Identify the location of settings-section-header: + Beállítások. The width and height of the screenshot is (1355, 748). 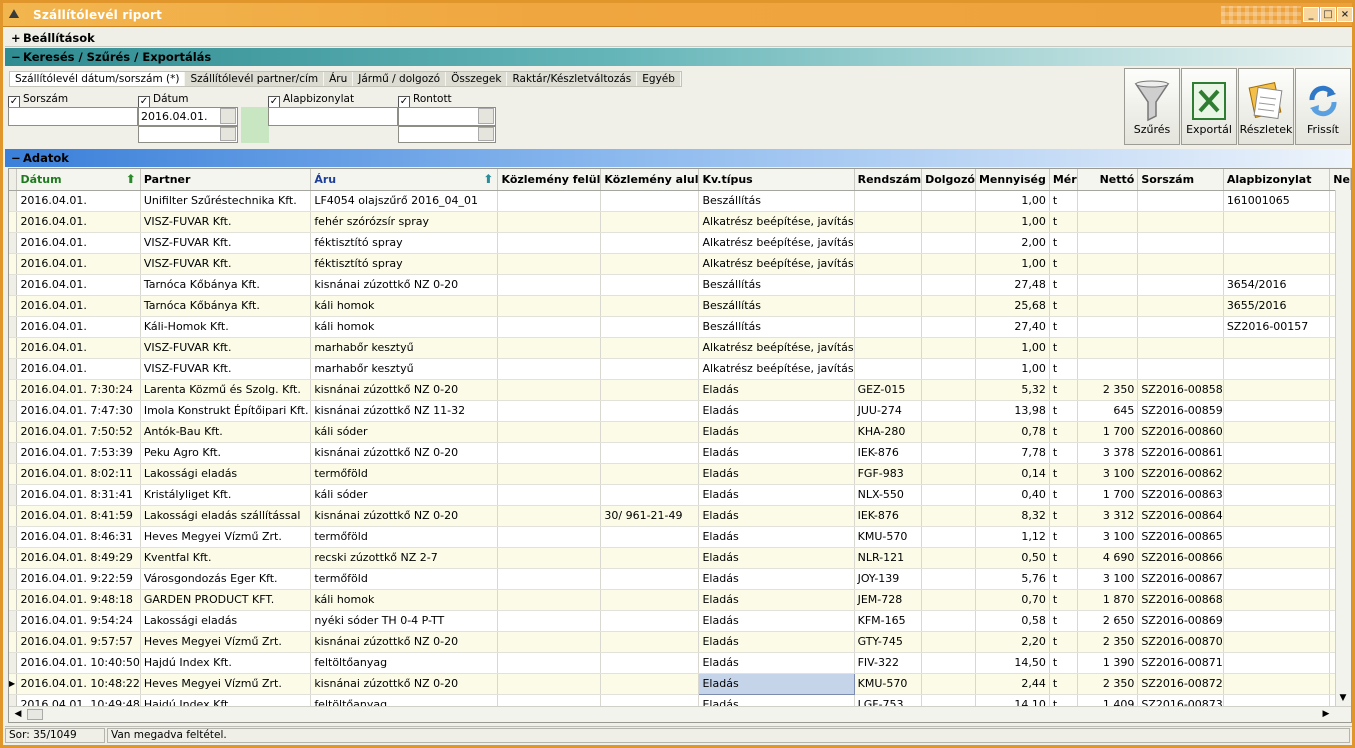
(678, 38).